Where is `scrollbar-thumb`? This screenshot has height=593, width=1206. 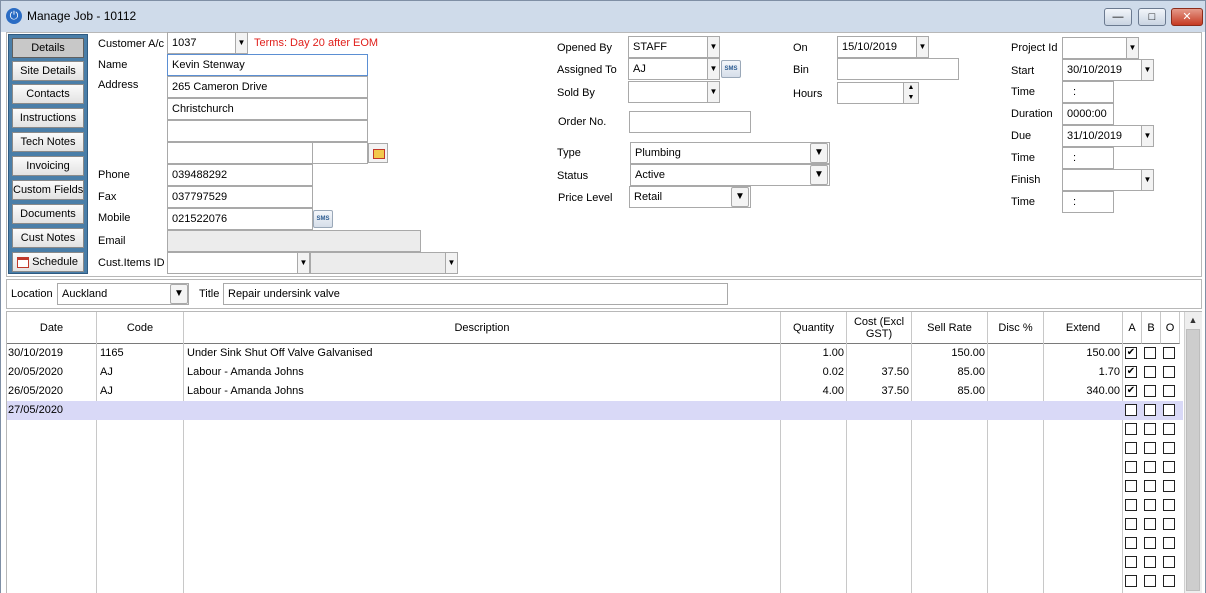 scrollbar-thumb is located at coordinates (1193, 460).